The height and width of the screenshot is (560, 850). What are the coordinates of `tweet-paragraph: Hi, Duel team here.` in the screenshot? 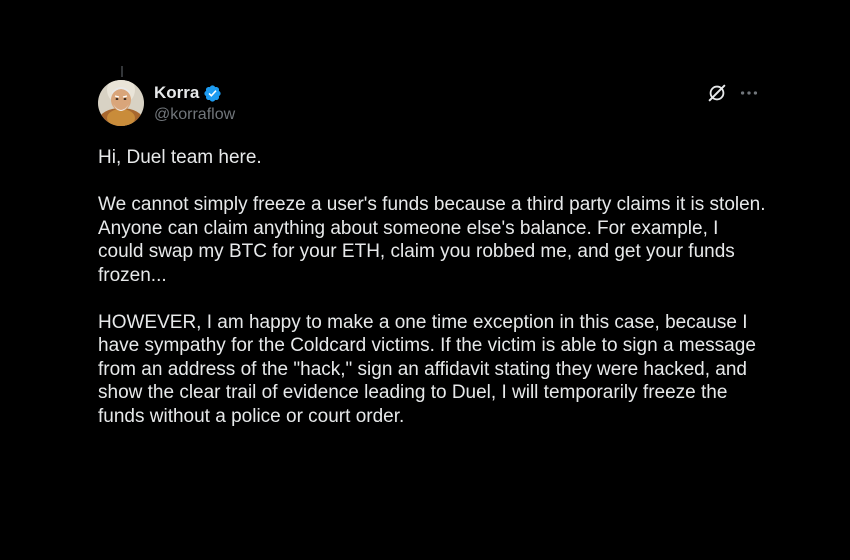 It's located at (180, 157).